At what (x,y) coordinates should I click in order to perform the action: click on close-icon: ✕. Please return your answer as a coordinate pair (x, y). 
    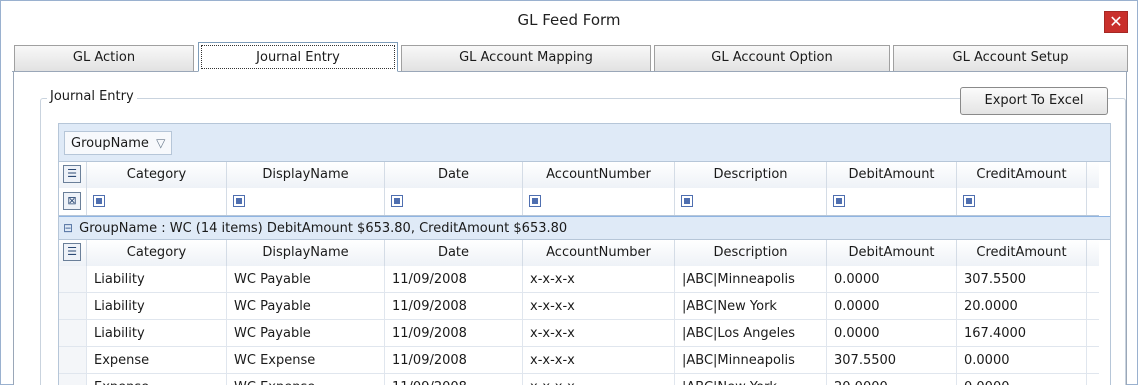
    Looking at the image, I should click on (1116, 21).